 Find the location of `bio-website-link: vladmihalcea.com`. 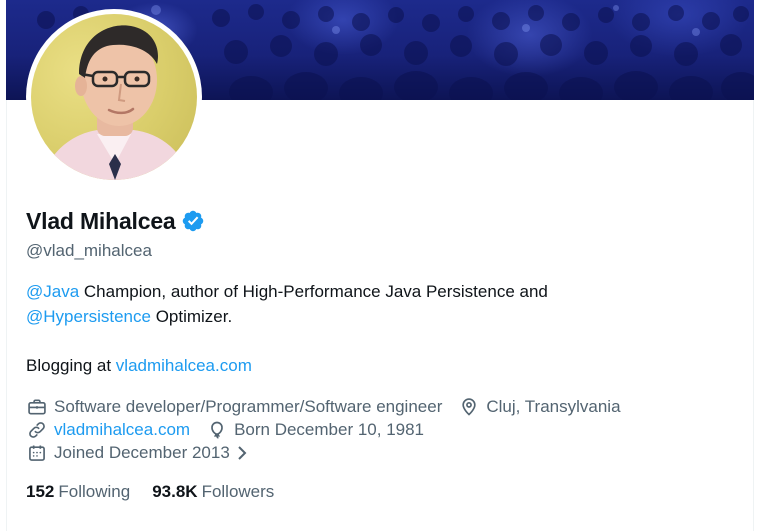

bio-website-link: vladmihalcea.com is located at coordinates (184, 365).